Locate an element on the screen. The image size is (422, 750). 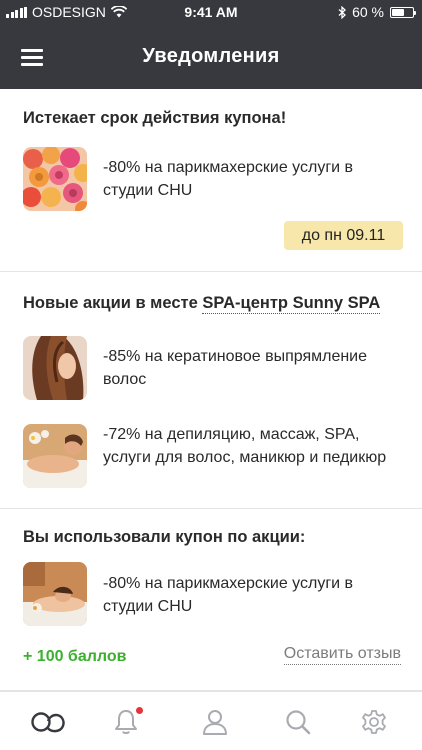
search-icon is located at coordinates (298, 722).